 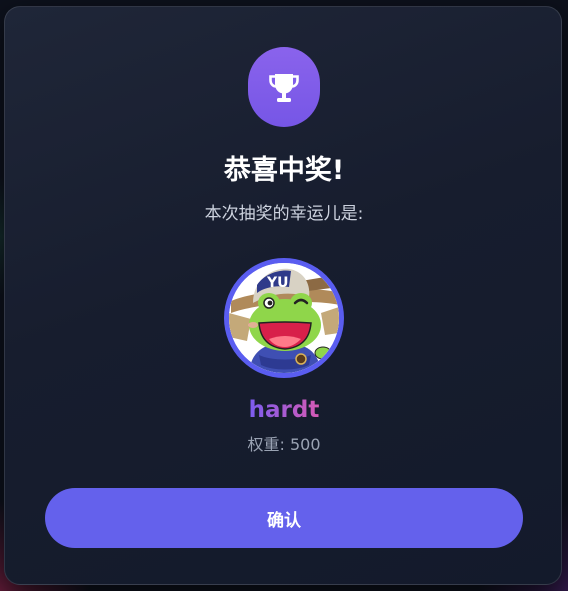 I want to click on dialog-title: 恭喜中奖!, so click(x=284, y=170).